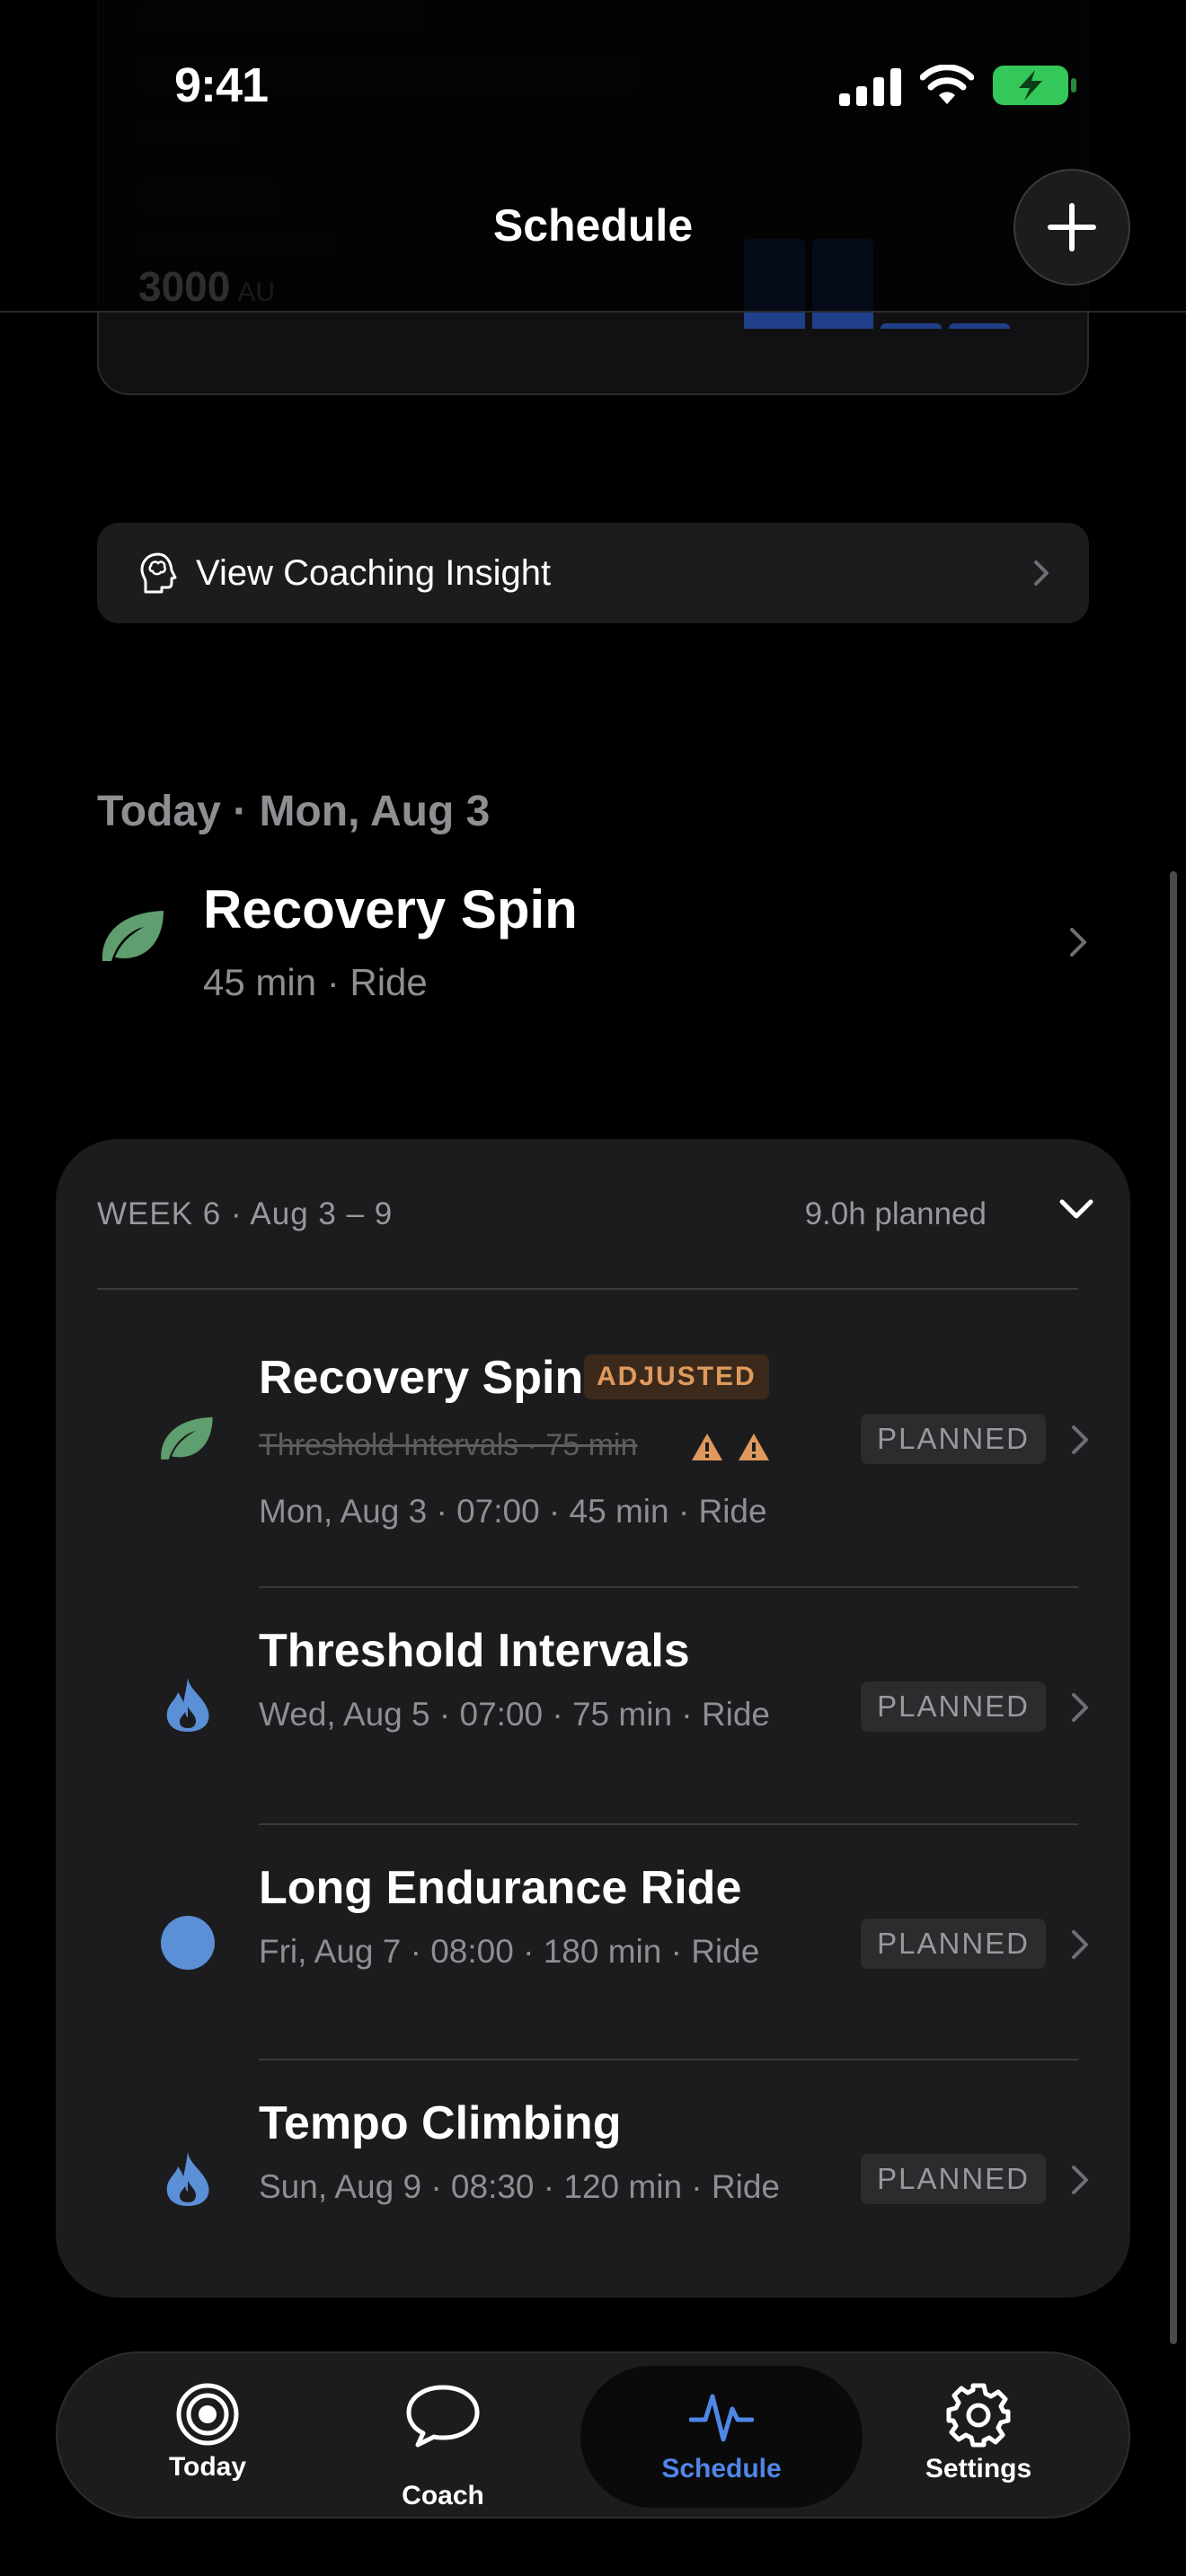 The image size is (1186, 2576). What do you see at coordinates (593, 573) in the screenshot?
I see `view-coaching-insight-button: View Coaching Insight` at bounding box center [593, 573].